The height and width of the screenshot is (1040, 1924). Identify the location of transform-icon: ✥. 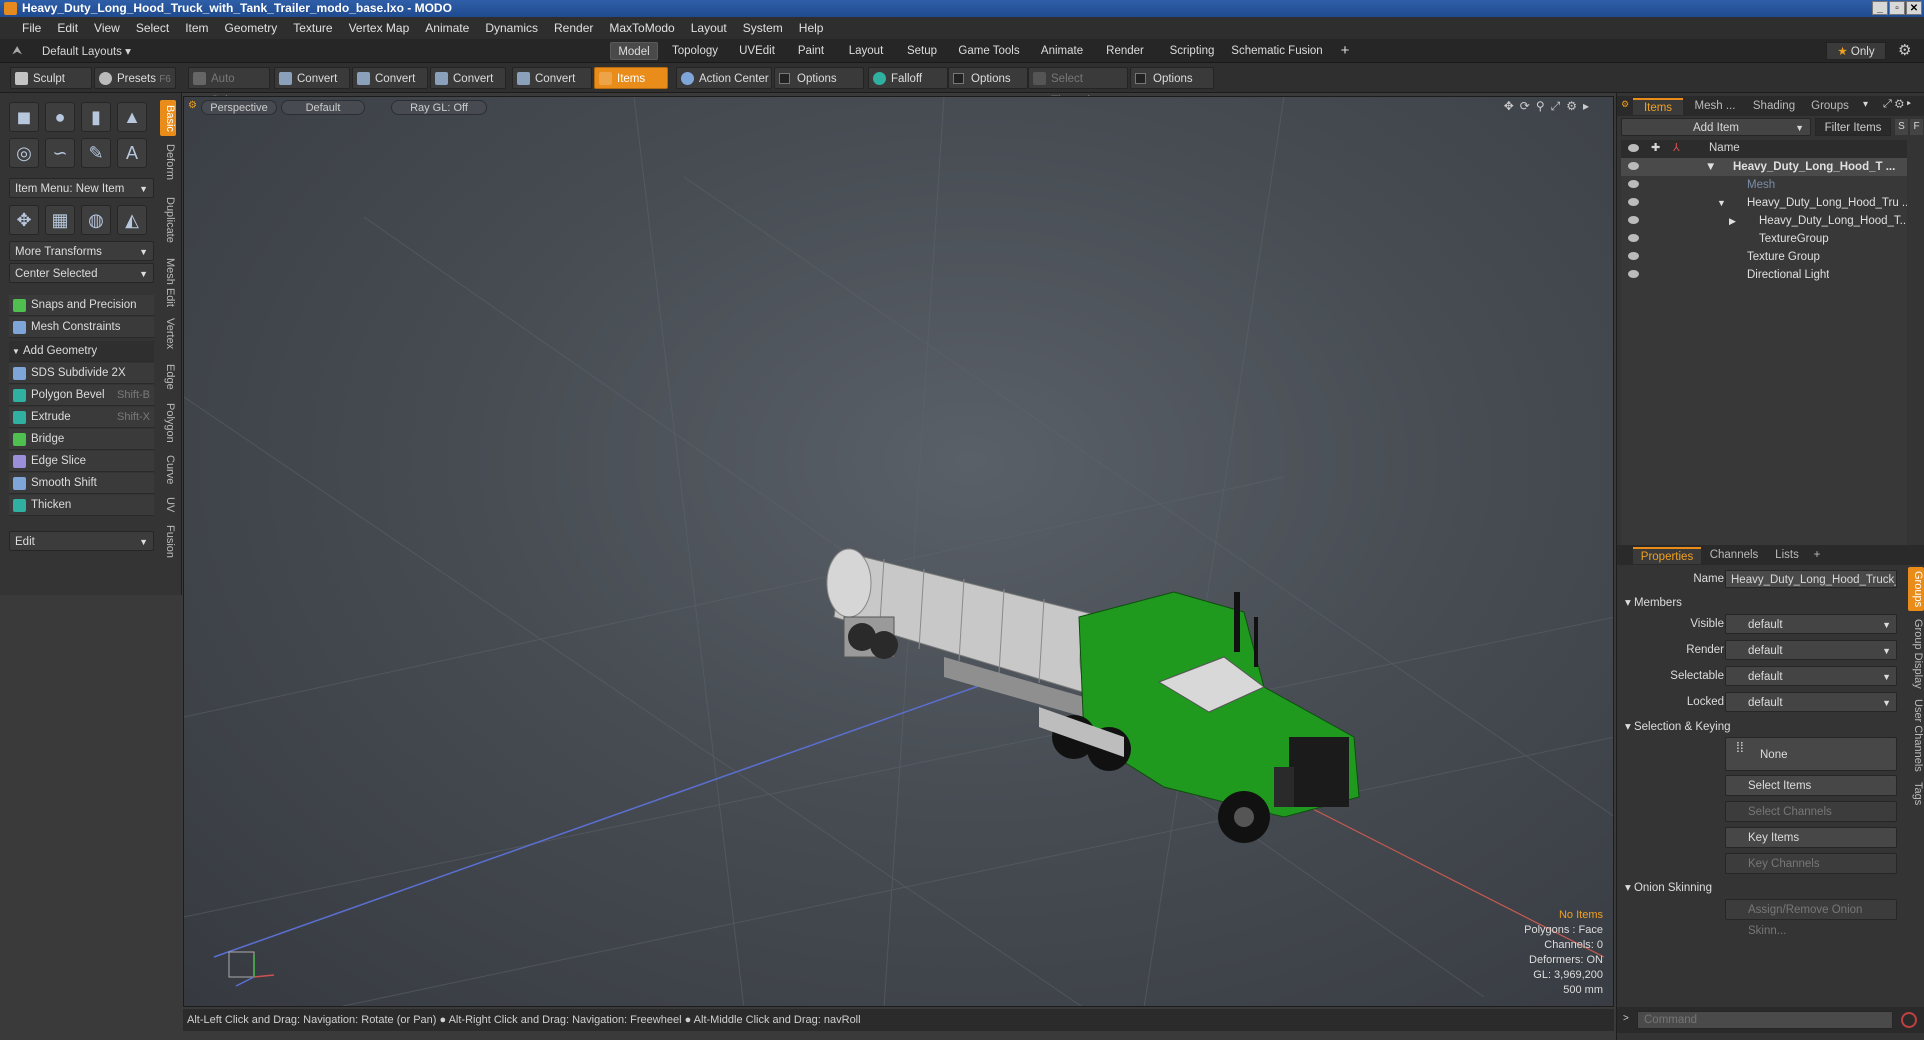
(24, 220).